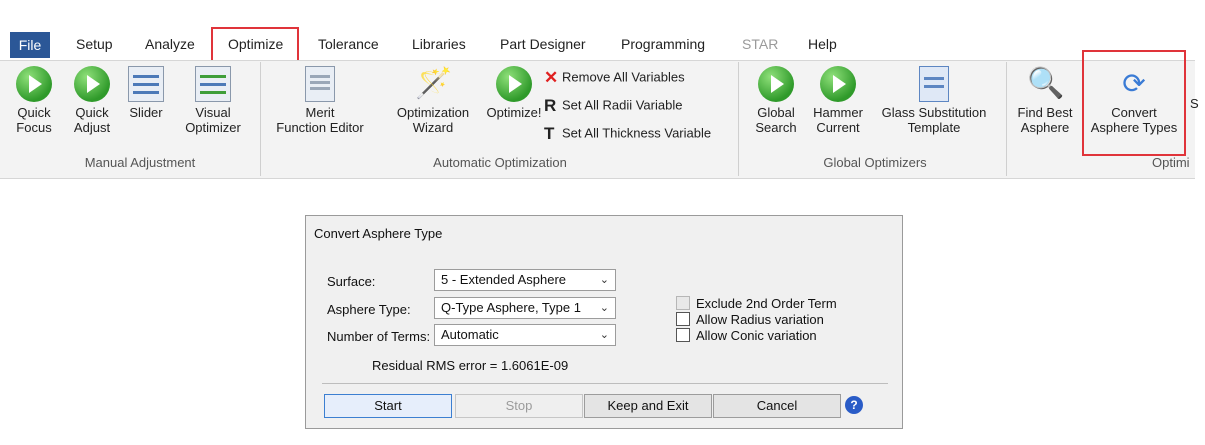 The width and height of the screenshot is (1205, 445). What do you see at coordinates (549, 133) in the screenshot?
I see `thickness-t-icon: T` at bounding box center [549, 133].